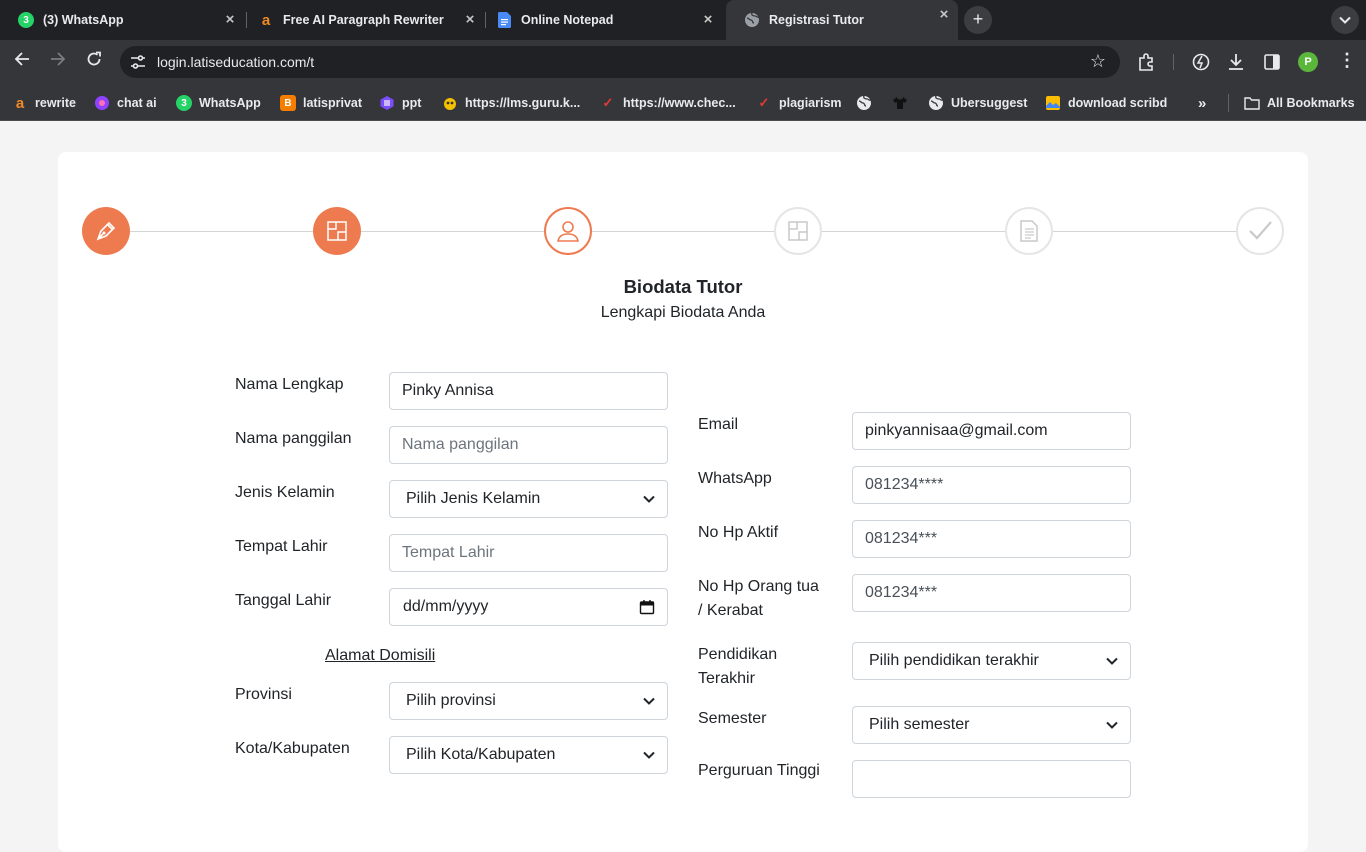  Describe the element at coordinates (718, 424) in the screenshot. I see `label-email: Email` at that location.